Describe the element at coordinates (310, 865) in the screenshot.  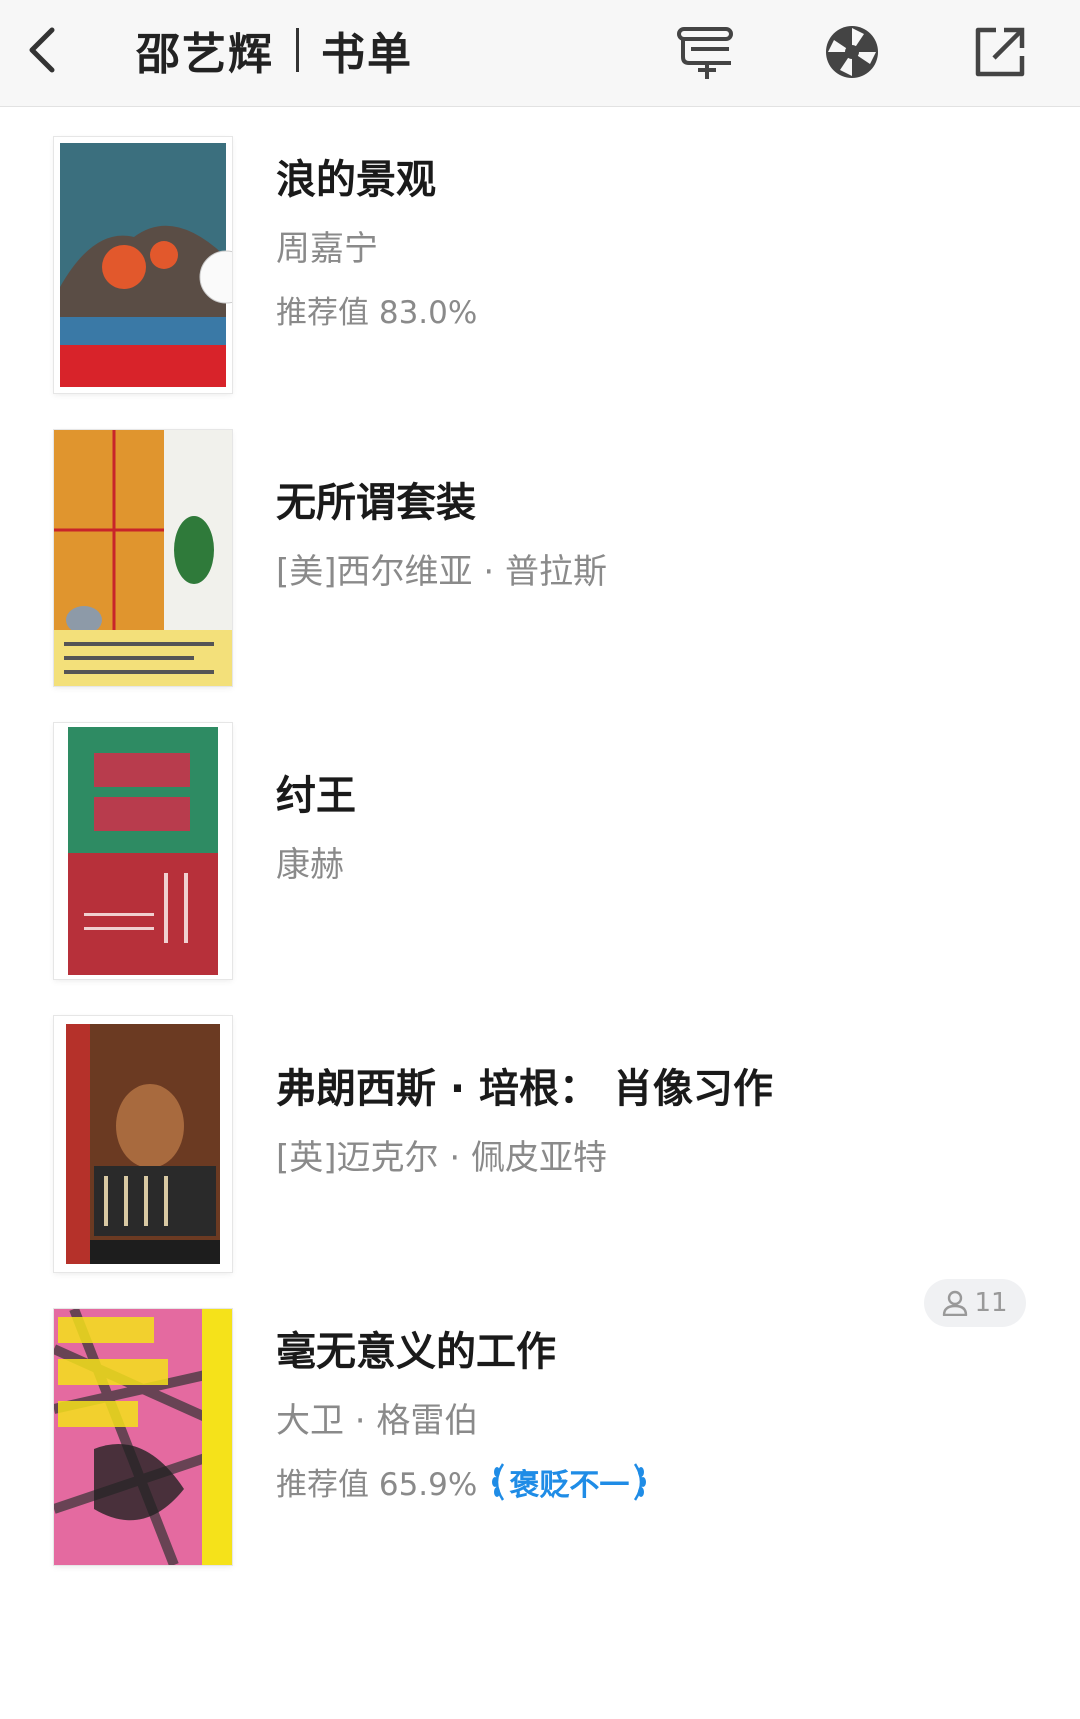
I see `book-author: 康赫` at that location.